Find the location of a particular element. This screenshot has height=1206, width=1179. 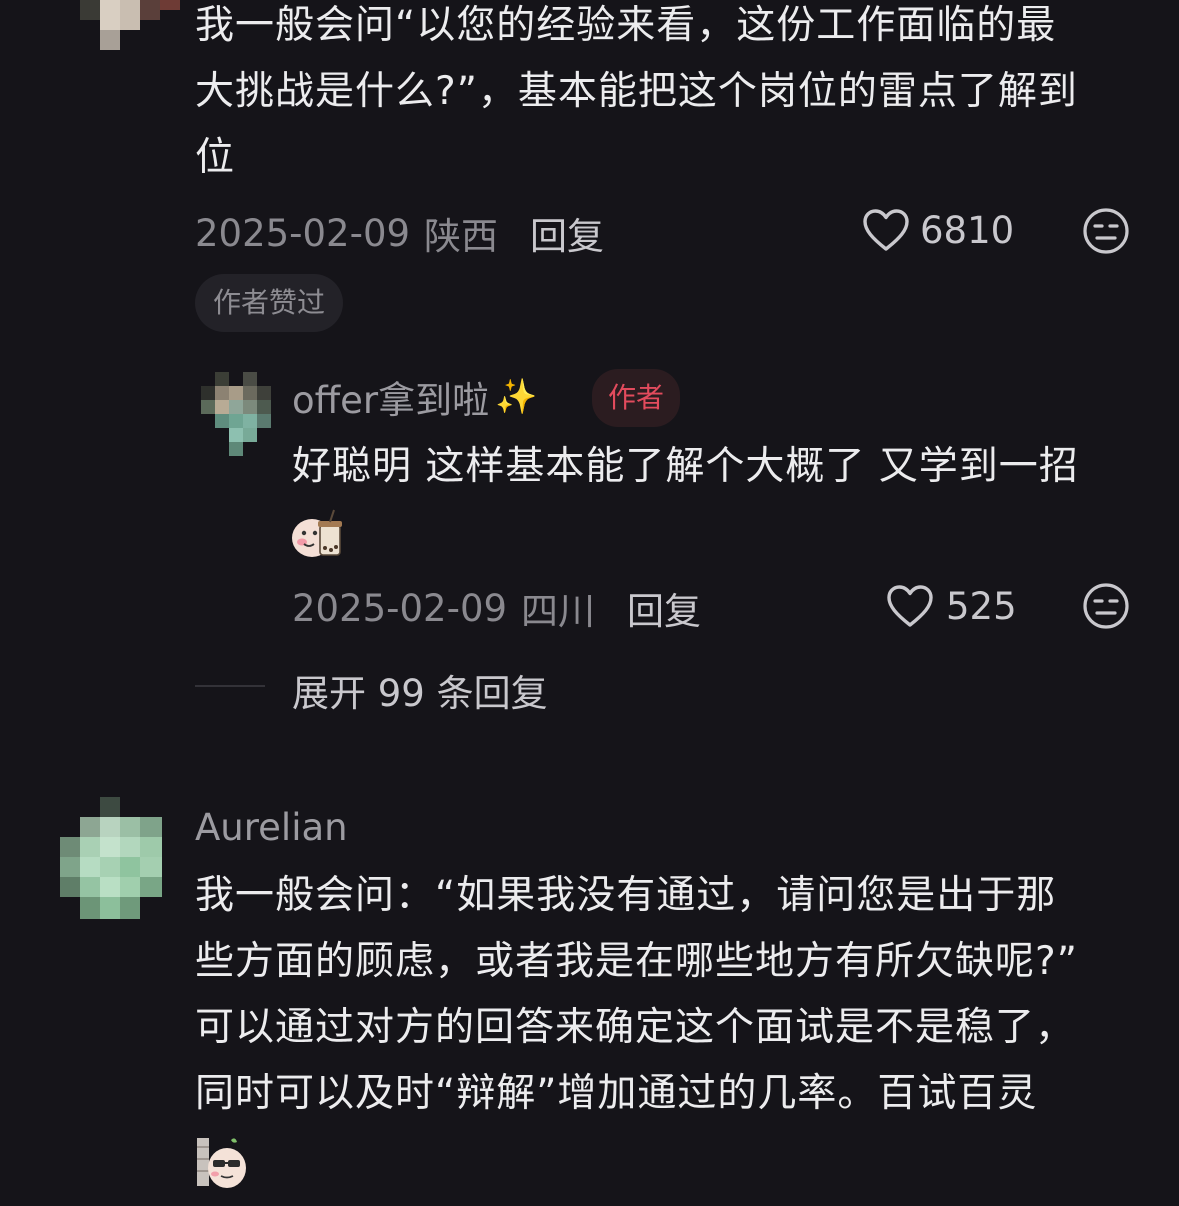

like-button: 525 is located at coordinates (951, 606).